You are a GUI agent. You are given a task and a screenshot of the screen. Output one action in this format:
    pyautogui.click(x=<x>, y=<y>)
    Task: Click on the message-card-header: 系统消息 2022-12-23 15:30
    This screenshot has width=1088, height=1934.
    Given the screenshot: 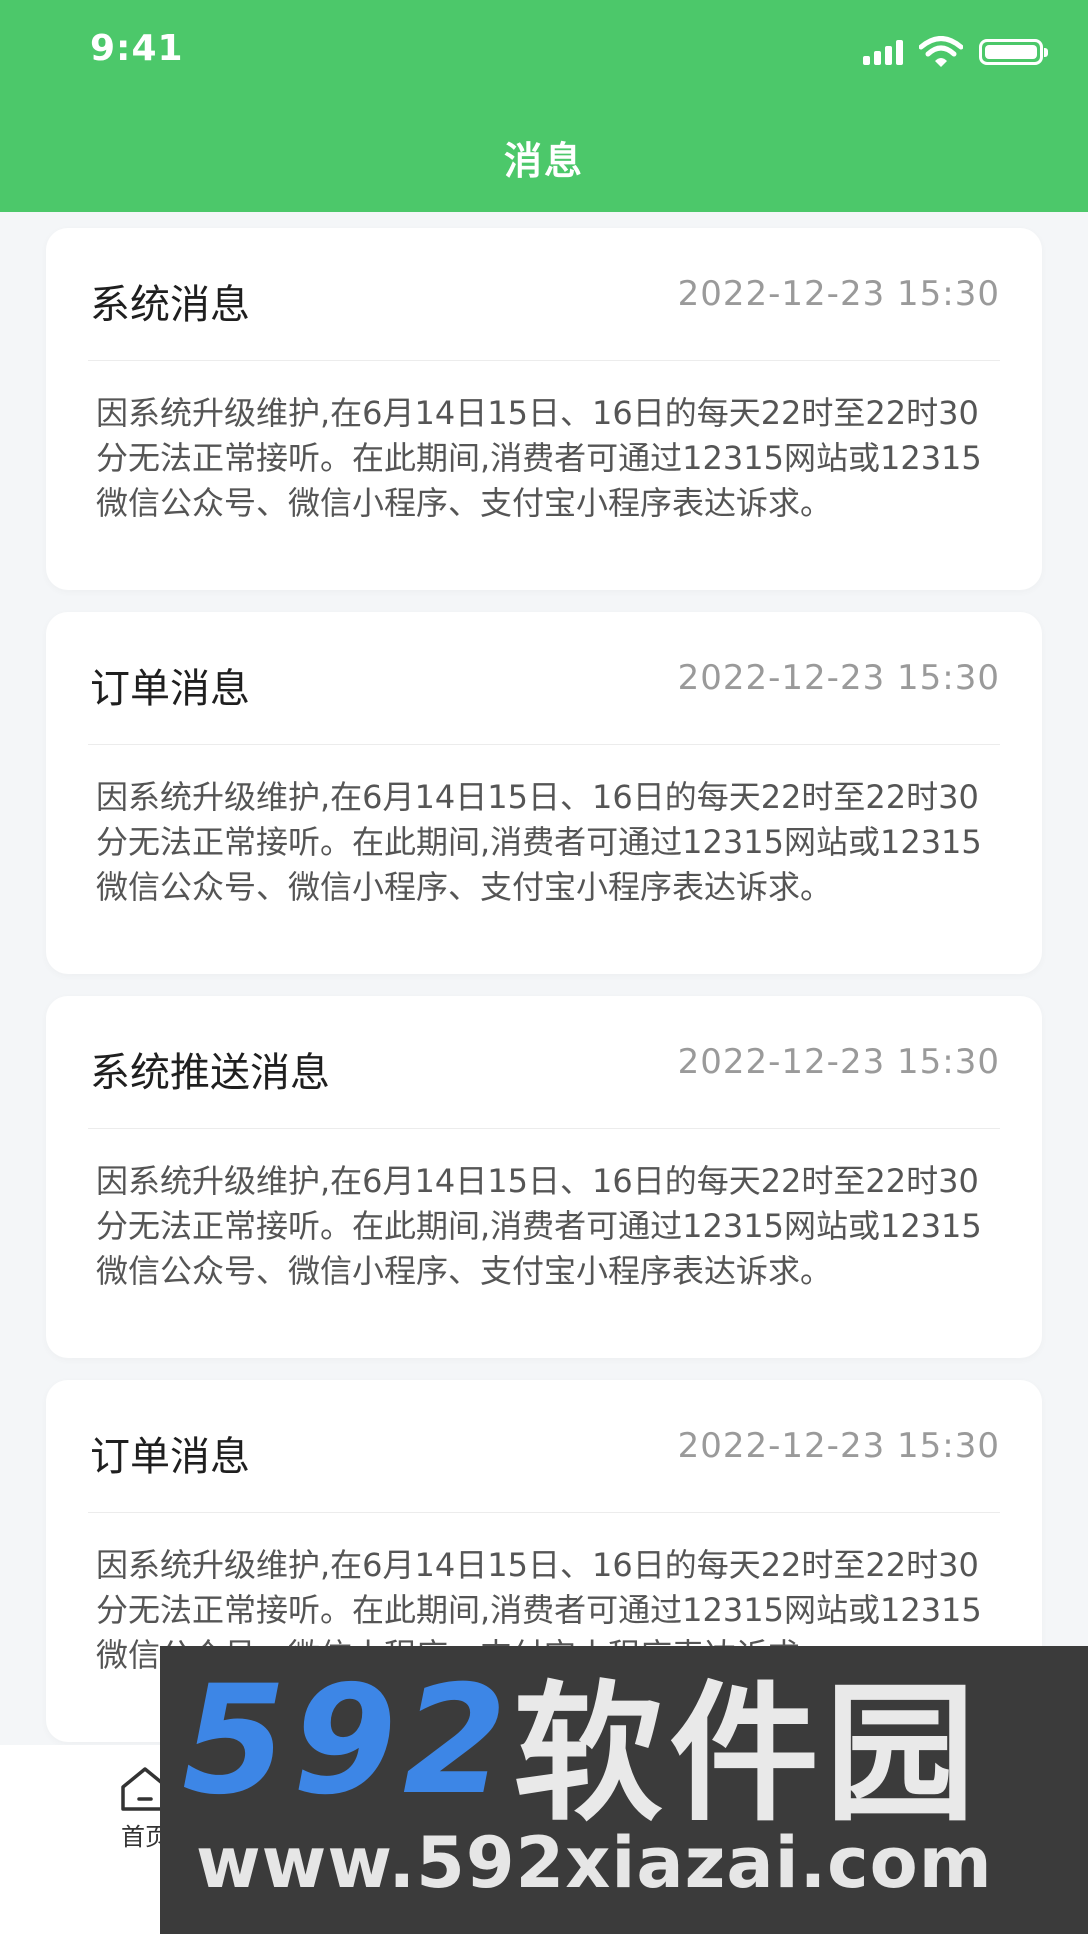 What is the action you would take?
    pyautogui.click(x=544, y=316)
    